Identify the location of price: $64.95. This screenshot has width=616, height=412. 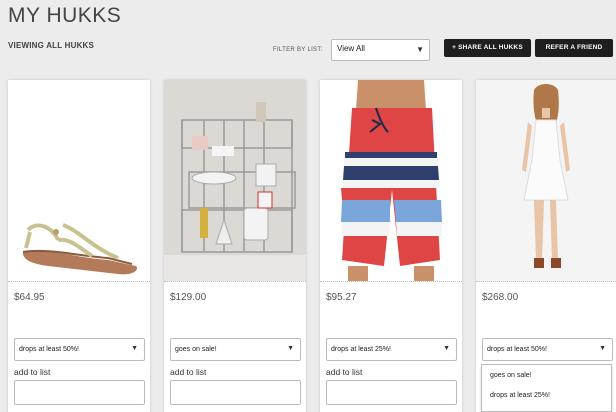
(29, 297).